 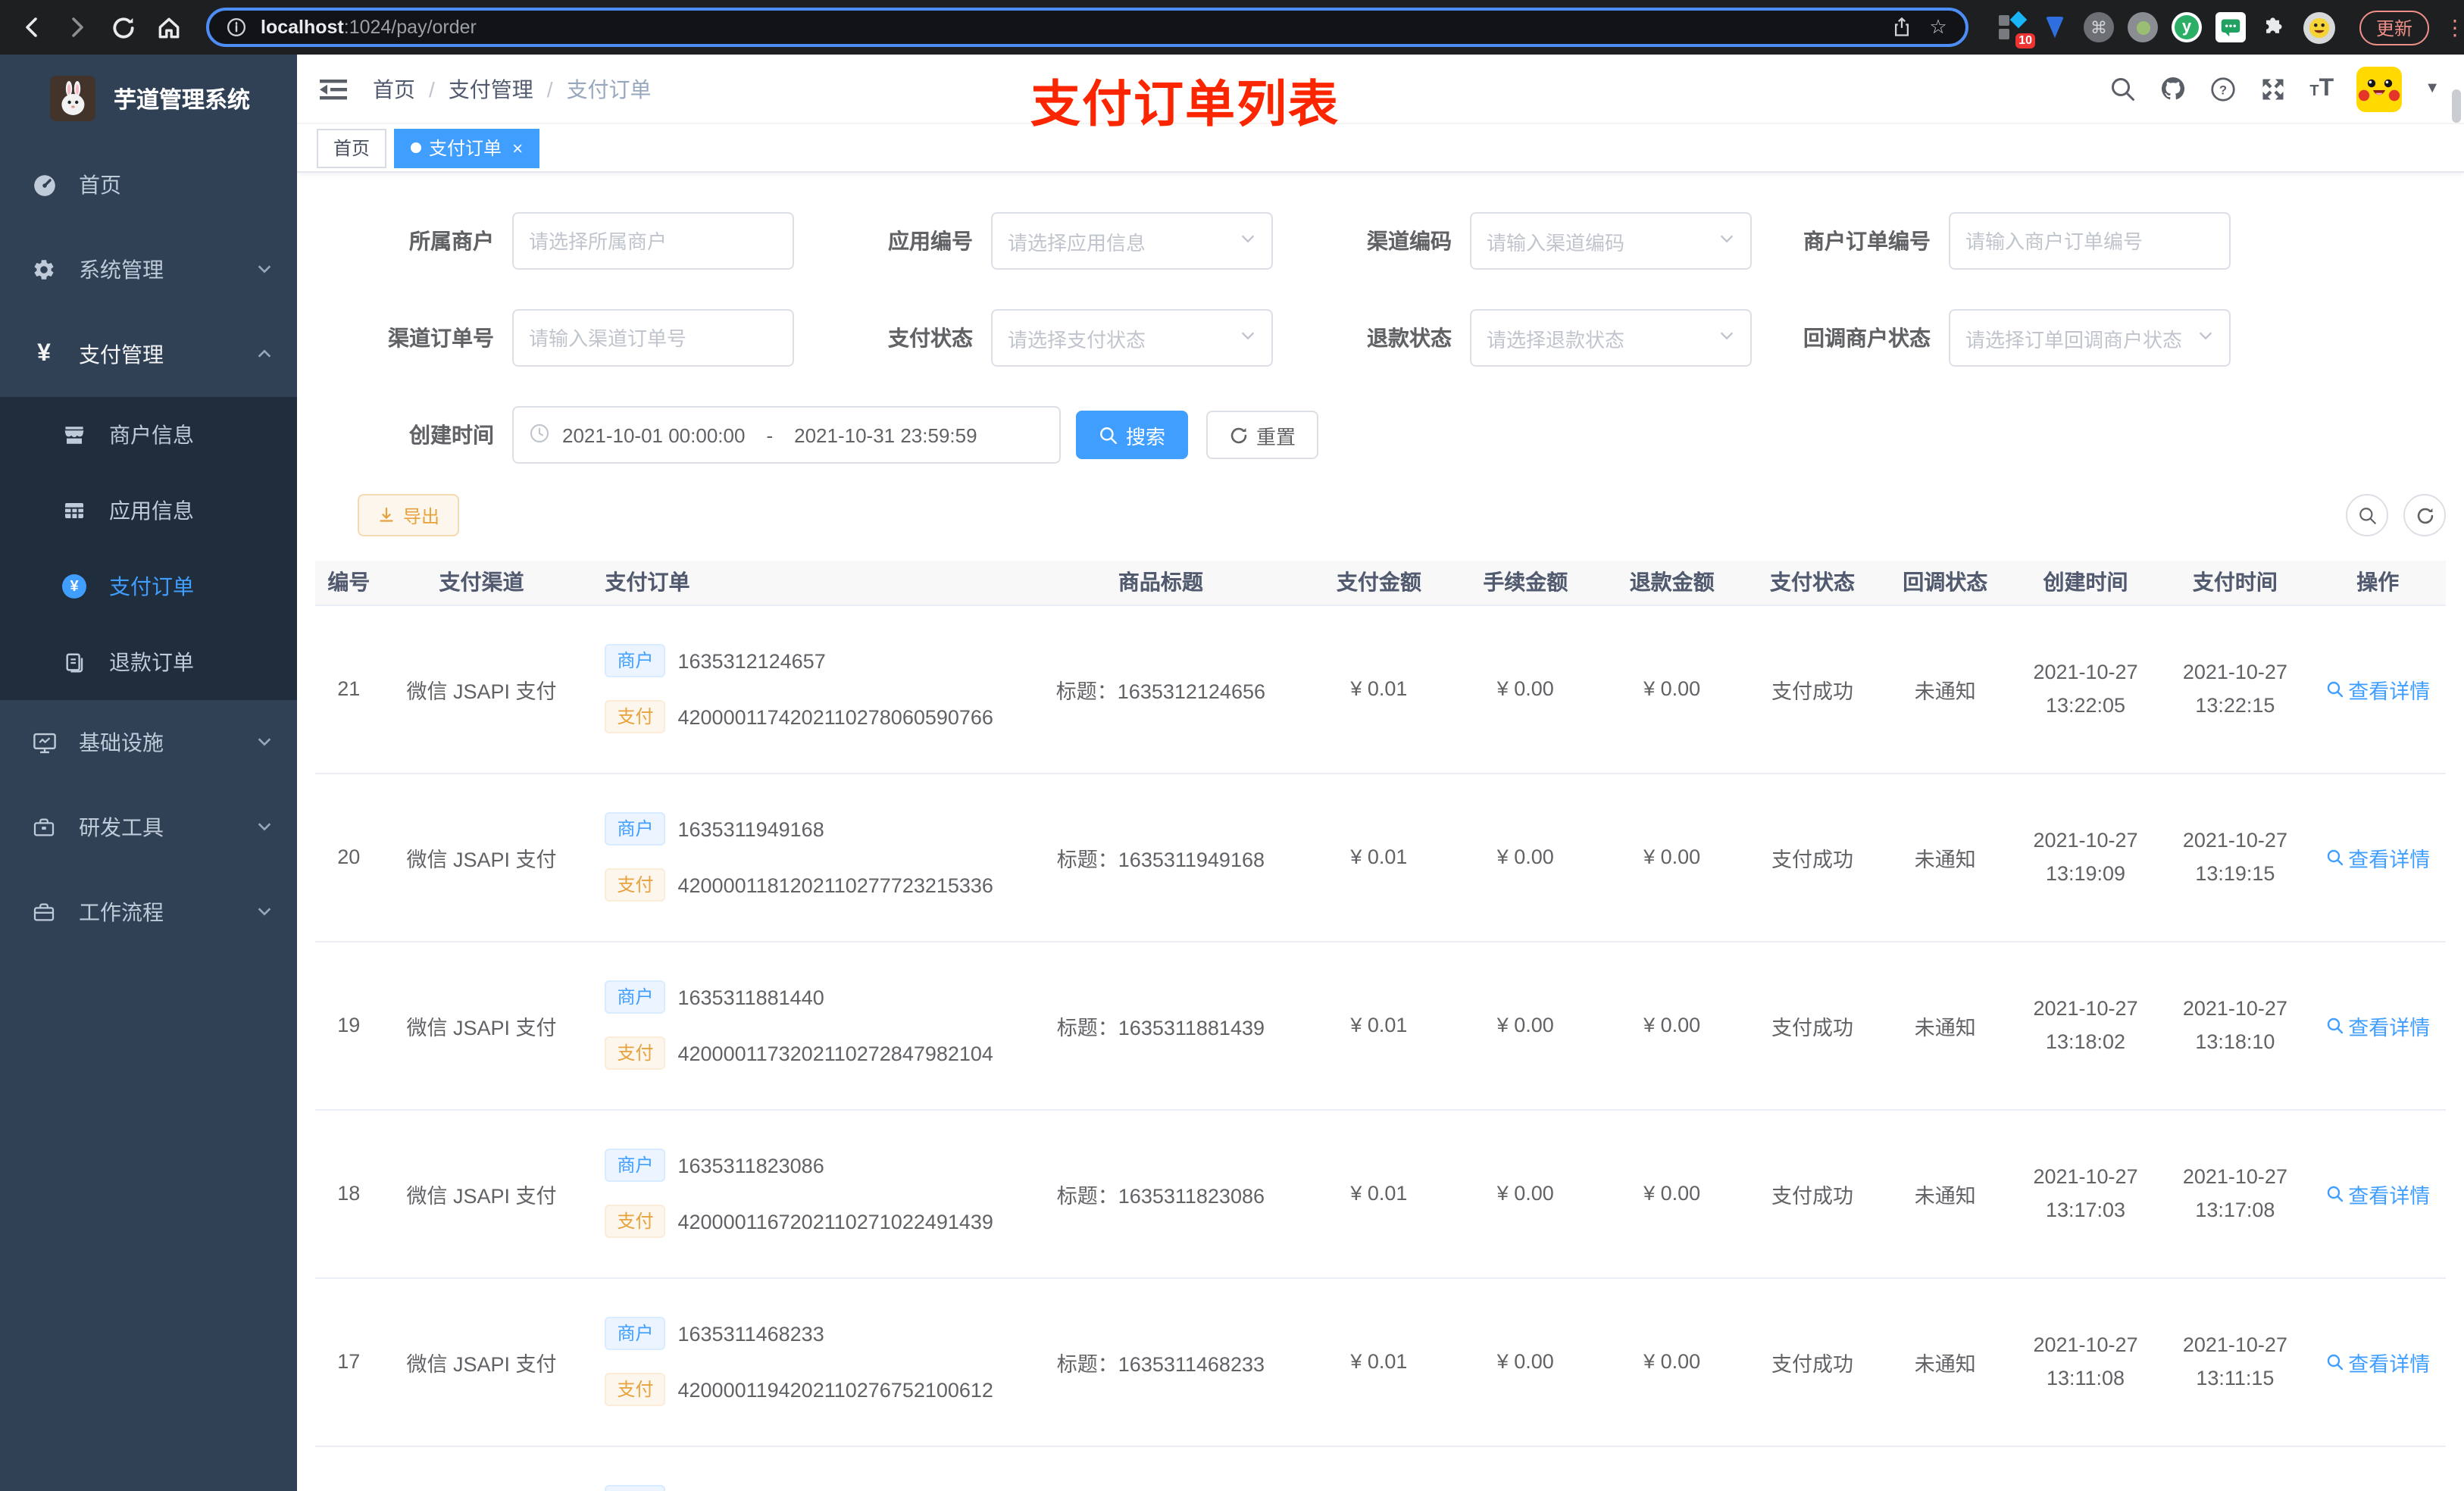 What do you see at coordinates (1132, 241) in the screenshot?
I see `app-select: 请选择应用信息` at bounding box center [1132, 241].